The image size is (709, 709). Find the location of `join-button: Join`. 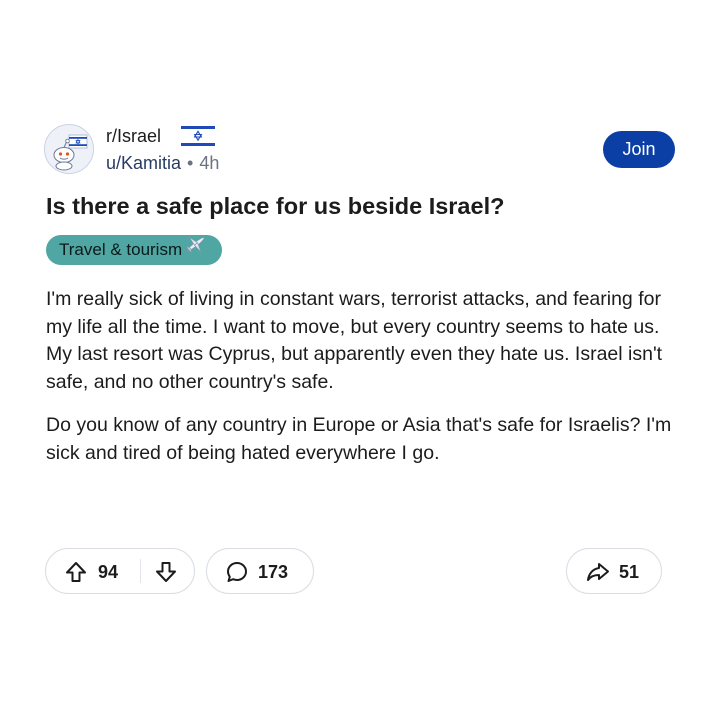

join-button: Join is located at coordinates (639, 149).